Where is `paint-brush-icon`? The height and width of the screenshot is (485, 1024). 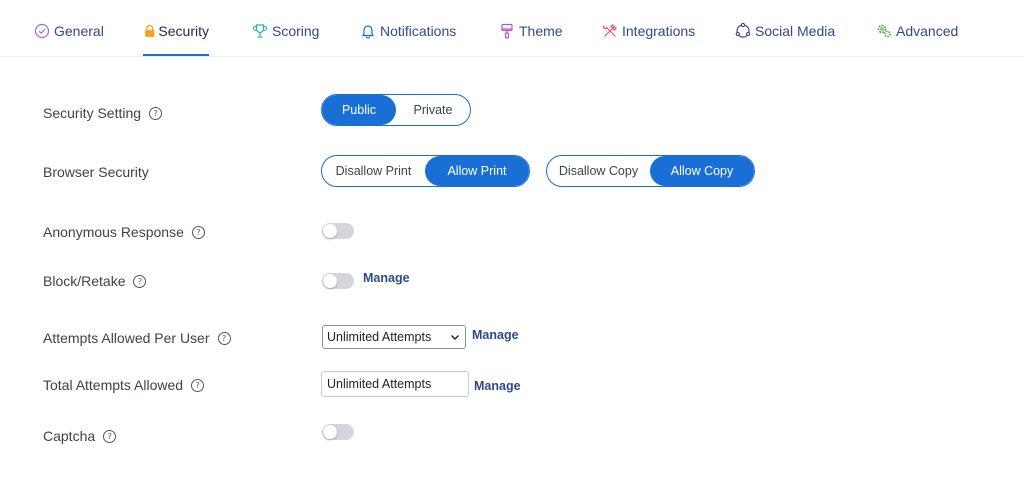
paint-brush-icon is located at coordinates (507, 31).